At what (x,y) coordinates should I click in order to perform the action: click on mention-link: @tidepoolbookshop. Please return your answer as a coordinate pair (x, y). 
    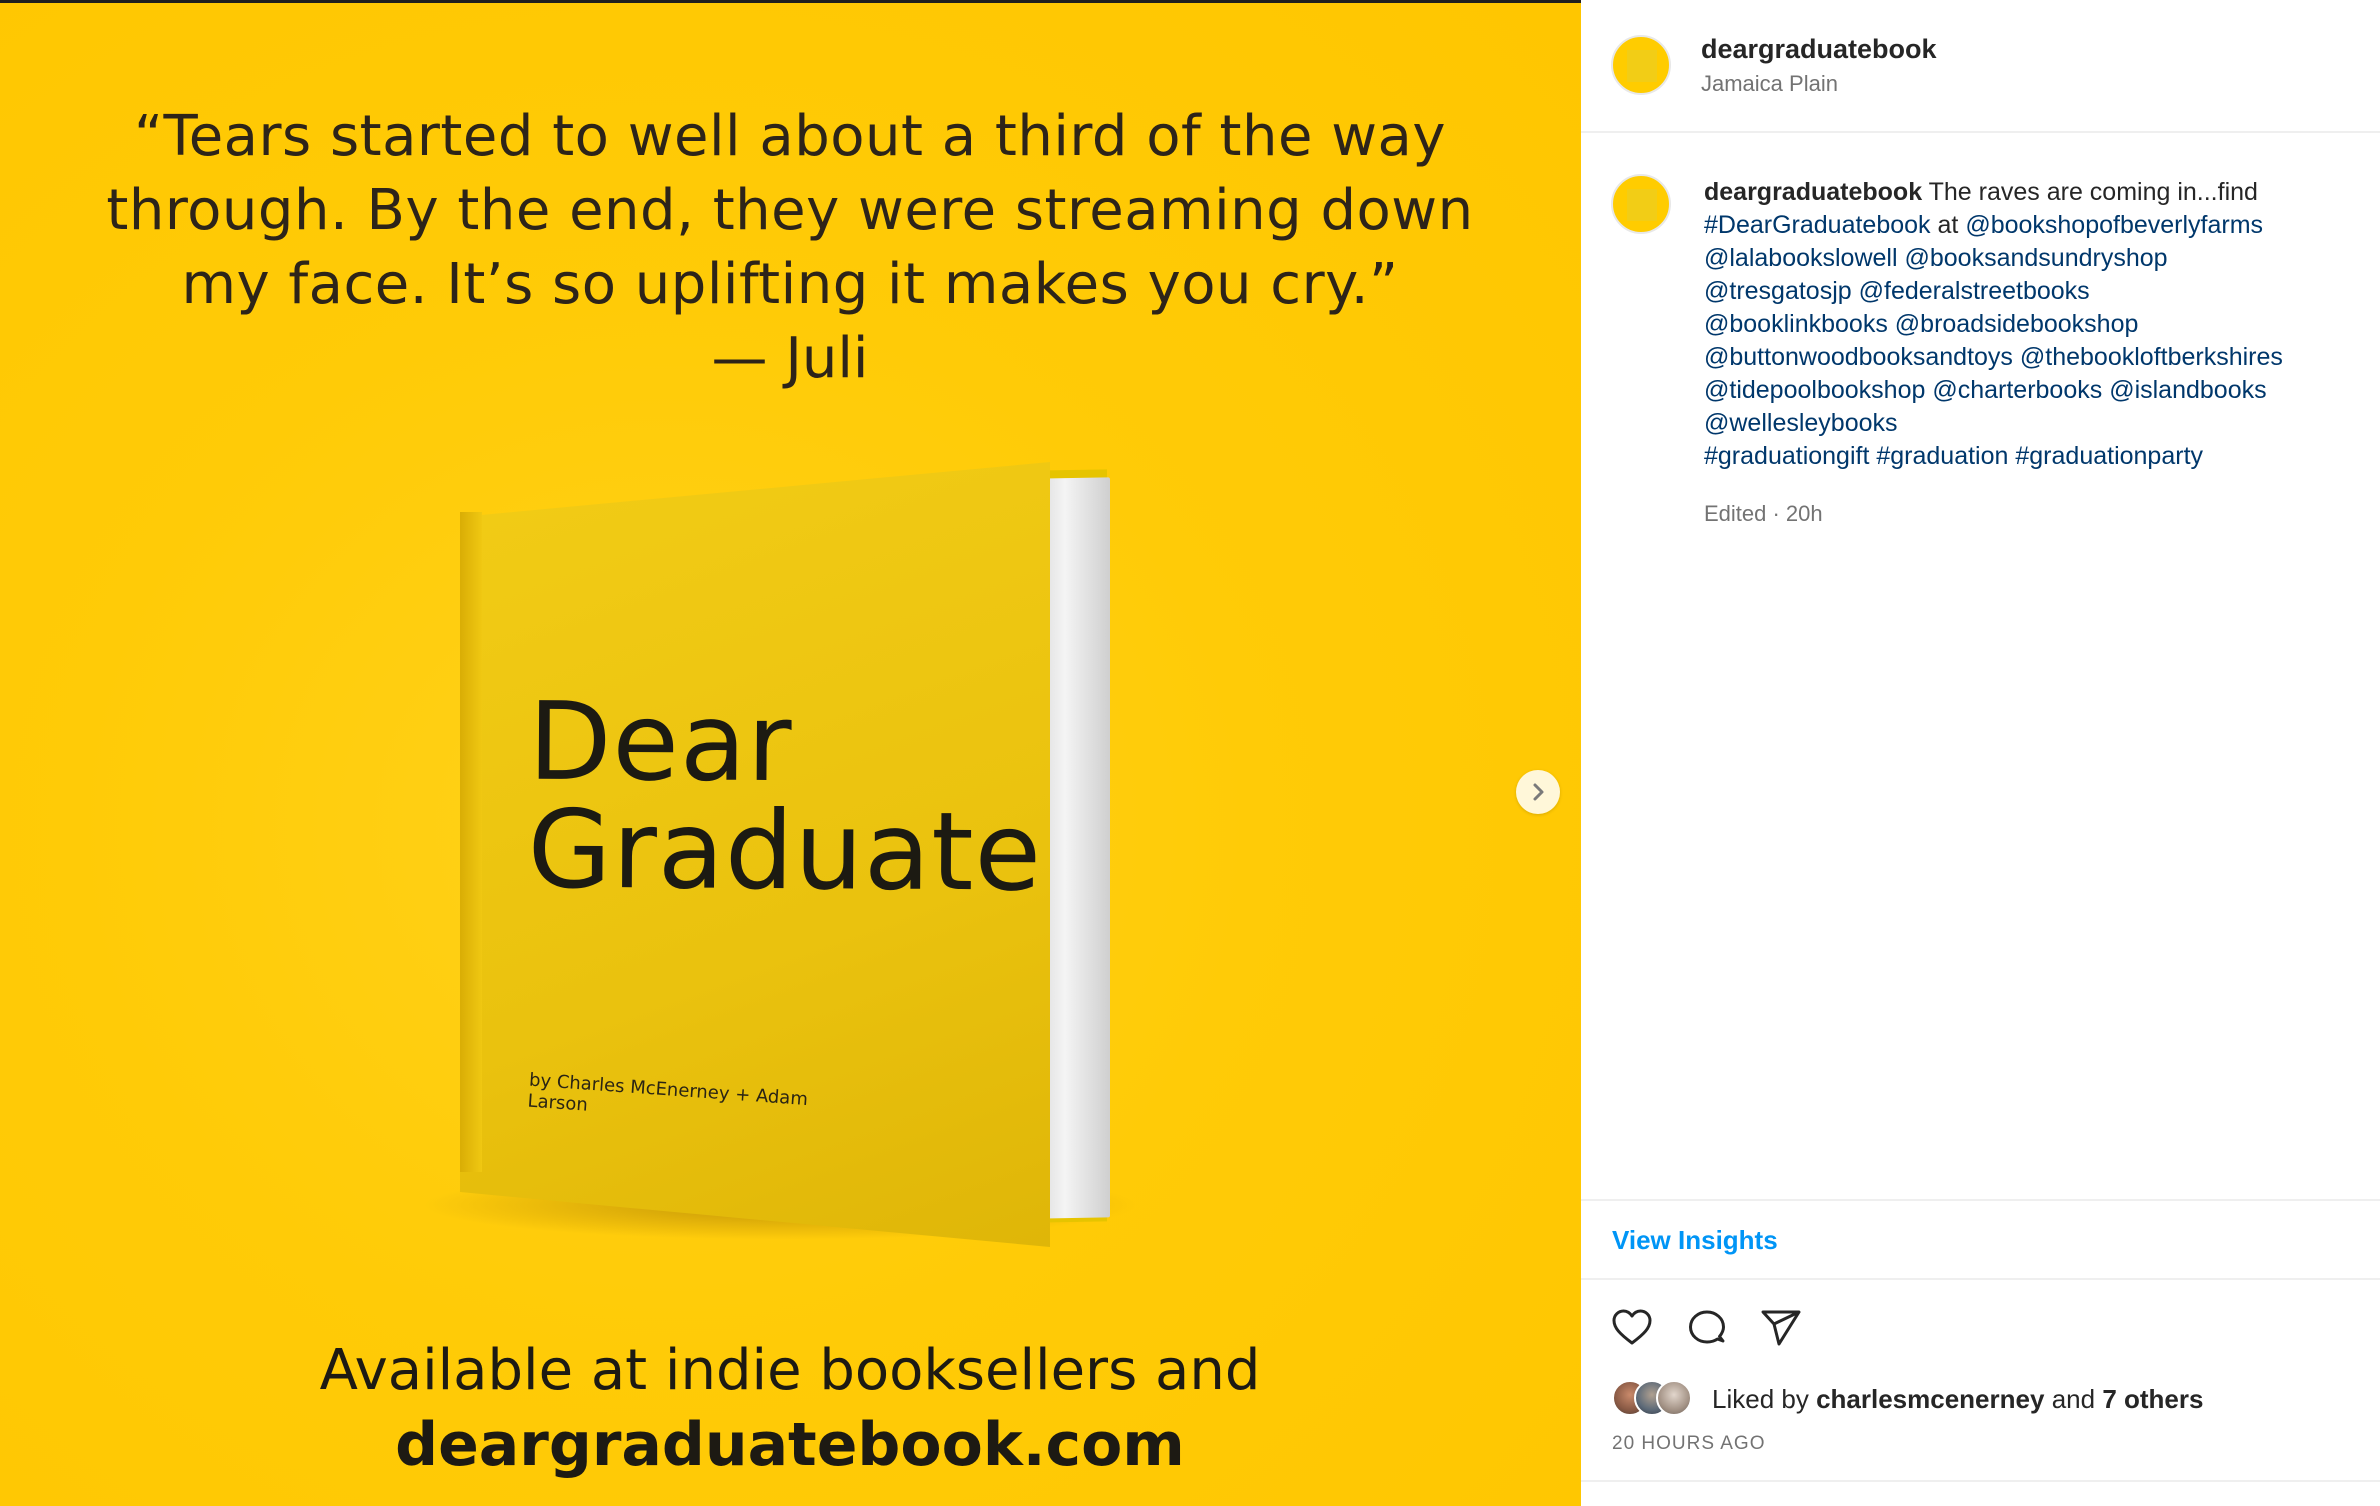
    Looking at the image, I should click on (1814, 390).